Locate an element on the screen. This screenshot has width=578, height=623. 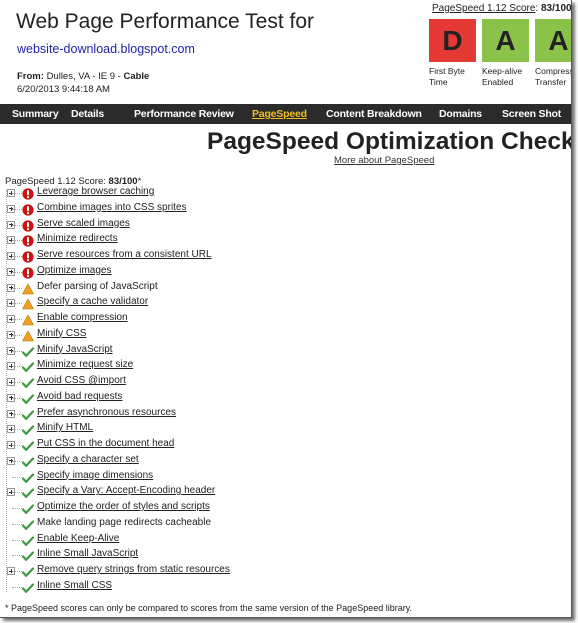
rule-label: Enable compression is located at coordinates (82, 317).